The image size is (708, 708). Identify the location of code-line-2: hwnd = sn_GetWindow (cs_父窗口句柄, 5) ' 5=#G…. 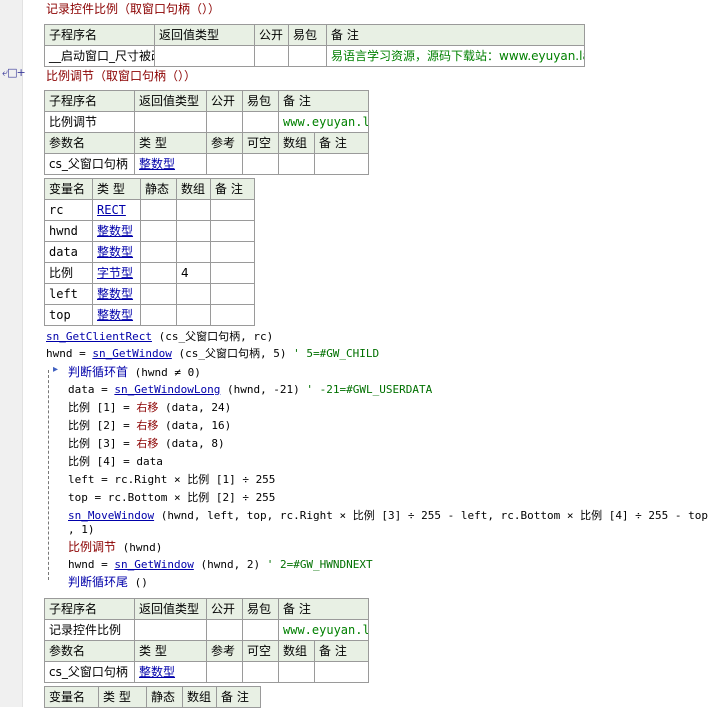
(212, 354).